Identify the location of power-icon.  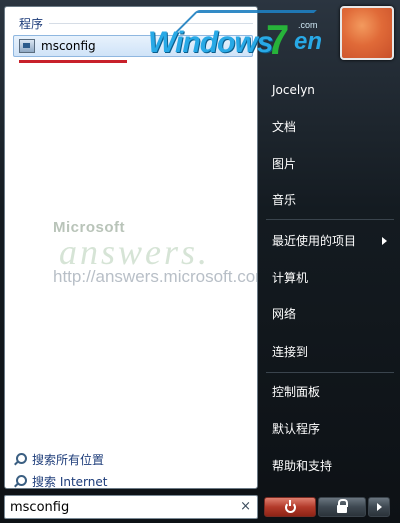
(290, 506).